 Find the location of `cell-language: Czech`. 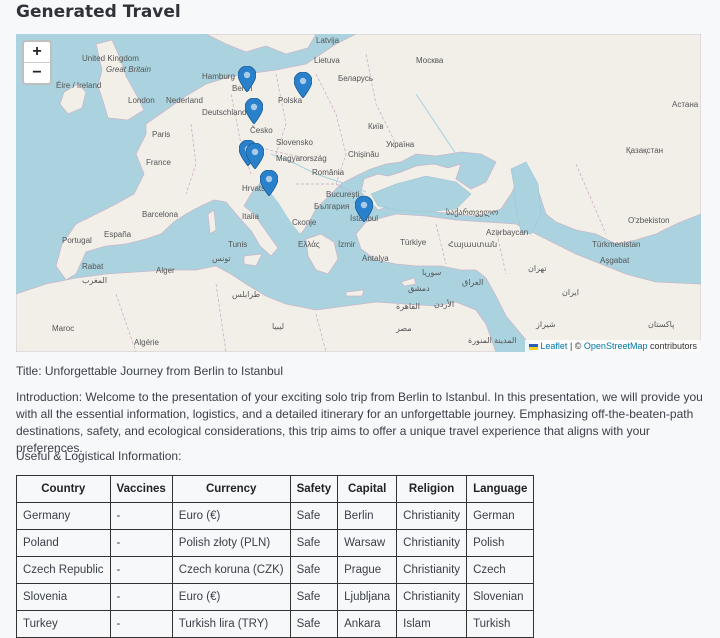

cell-language: Czech is located at coordinates (500, 570).